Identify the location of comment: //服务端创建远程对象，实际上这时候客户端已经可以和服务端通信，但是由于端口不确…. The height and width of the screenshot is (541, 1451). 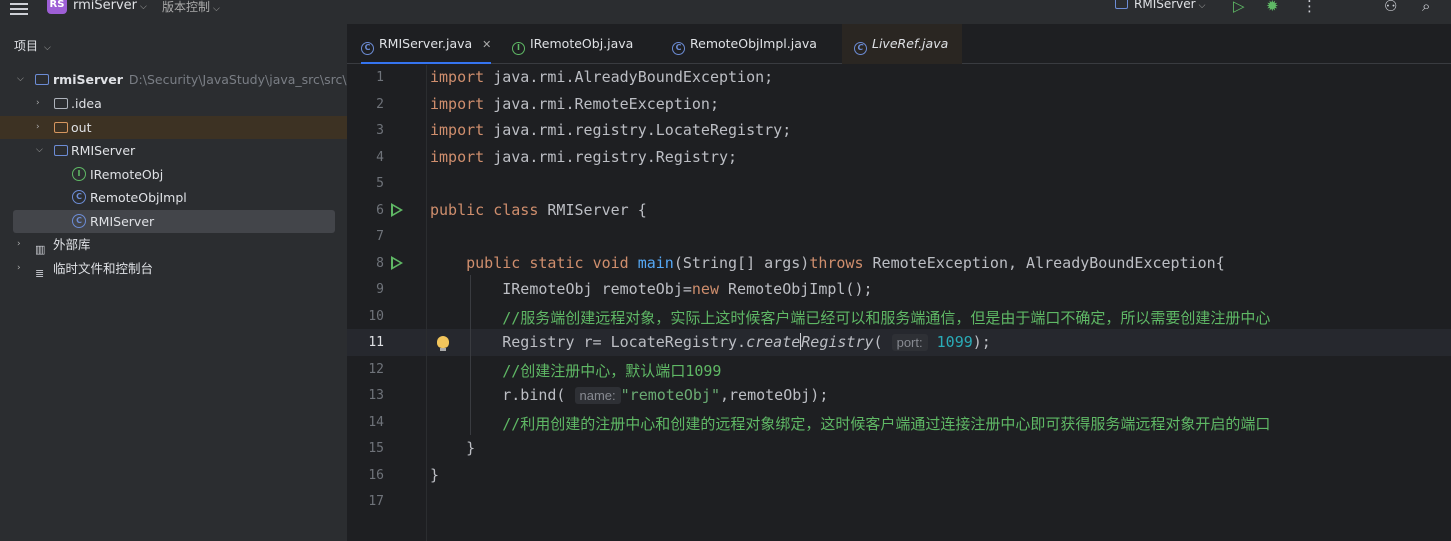
(886, 318).